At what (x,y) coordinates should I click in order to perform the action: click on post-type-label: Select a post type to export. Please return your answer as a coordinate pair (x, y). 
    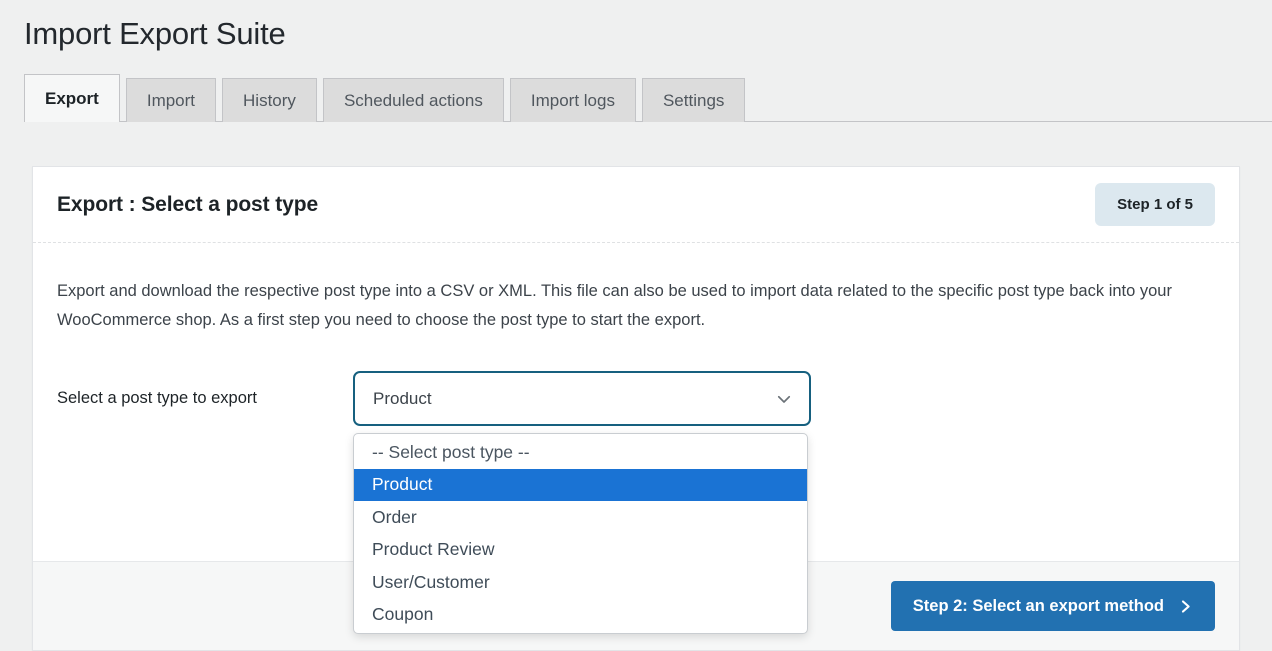
    Looking at the image, I should click on (157, 398).